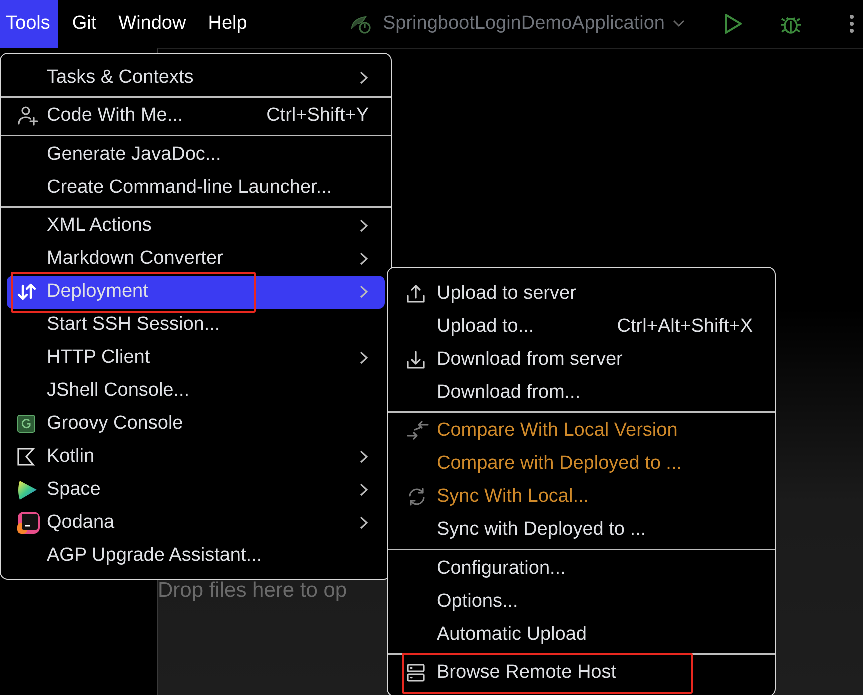 The image size is (863, 695). Describe the element at coordinates (29, 523) in the screenshot. I see `qodana-icon` at that location.